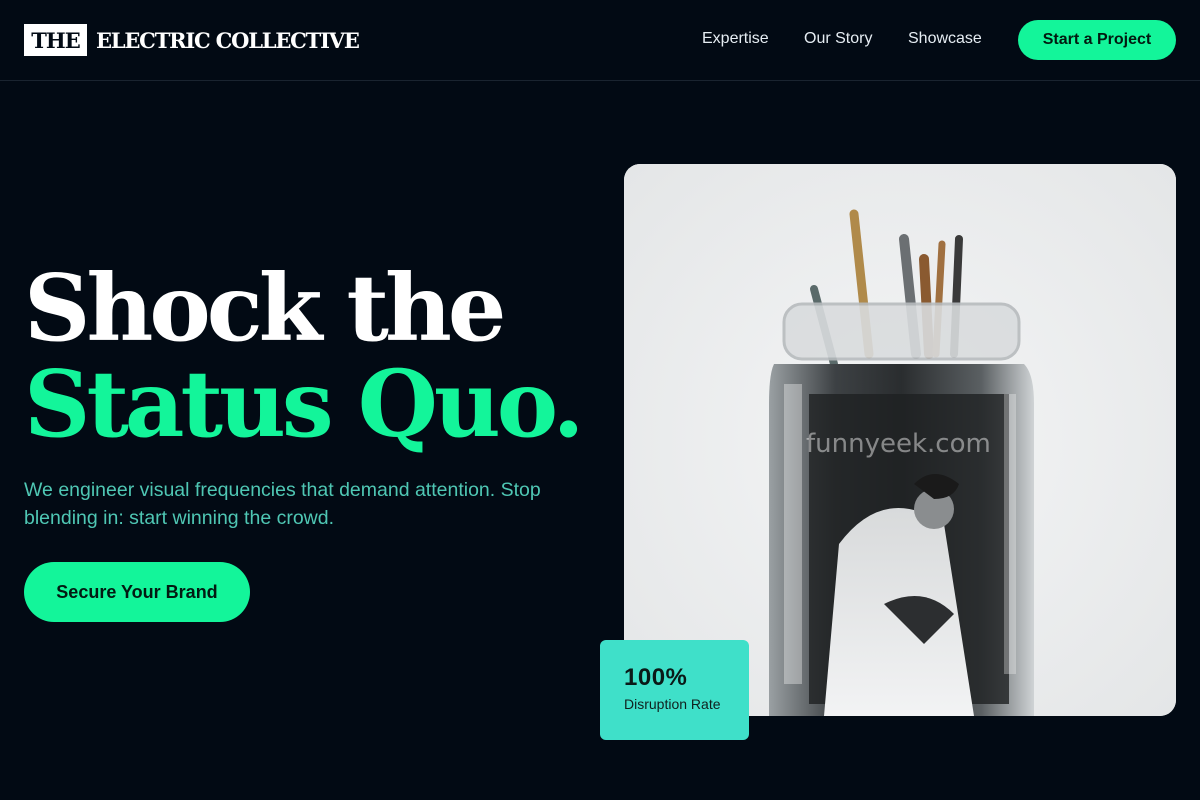  What do you see at coordinates (672, 704) in the screenshot?
I see `stat-label: Disruption Rate` at bounding box center [672, 704].